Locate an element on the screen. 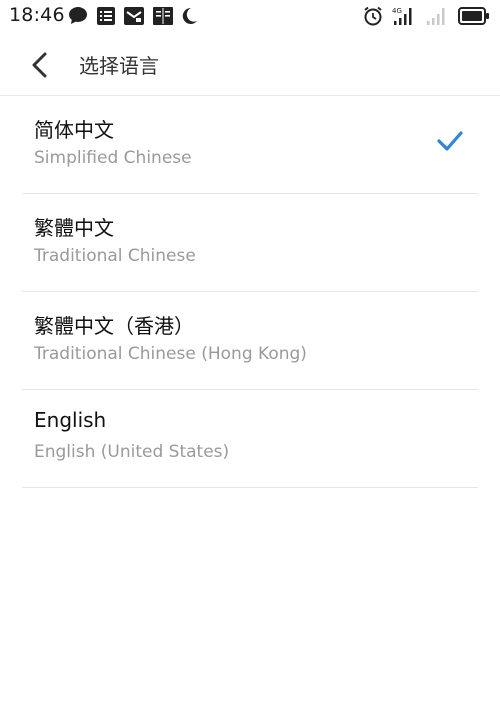 The height and width of the screenshot is (711, 500). status-bar: 18:46 4G is located at coordinates (250, 16).